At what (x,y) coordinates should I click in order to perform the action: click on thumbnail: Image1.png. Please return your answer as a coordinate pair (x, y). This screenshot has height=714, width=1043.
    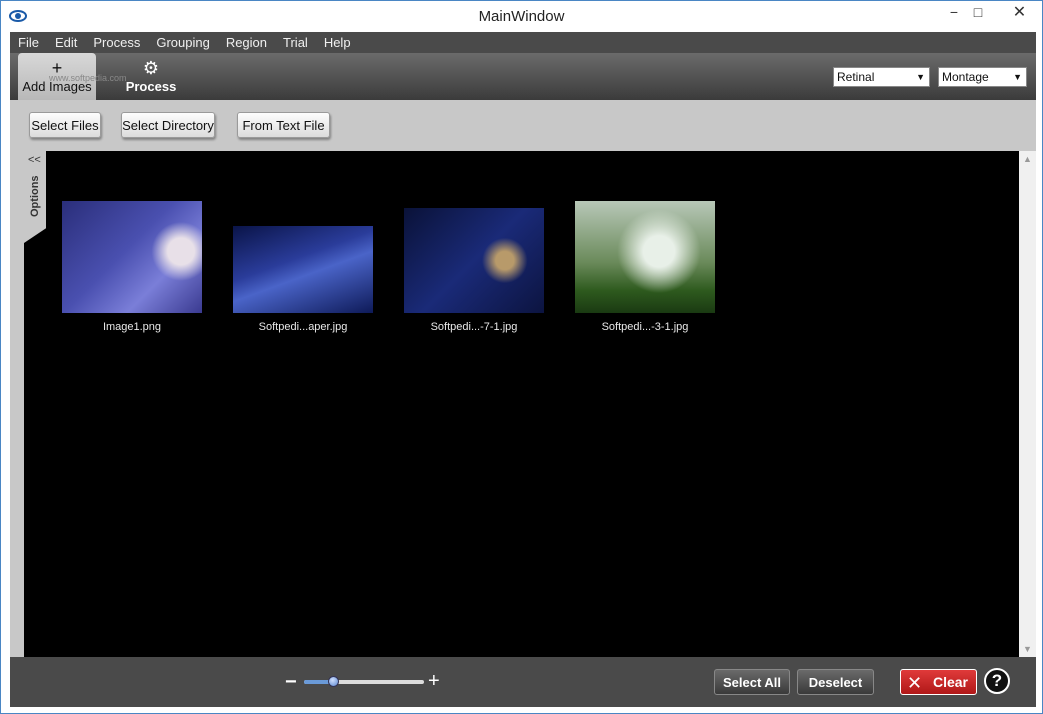
    Looking at the image, I should click on (132, 267).